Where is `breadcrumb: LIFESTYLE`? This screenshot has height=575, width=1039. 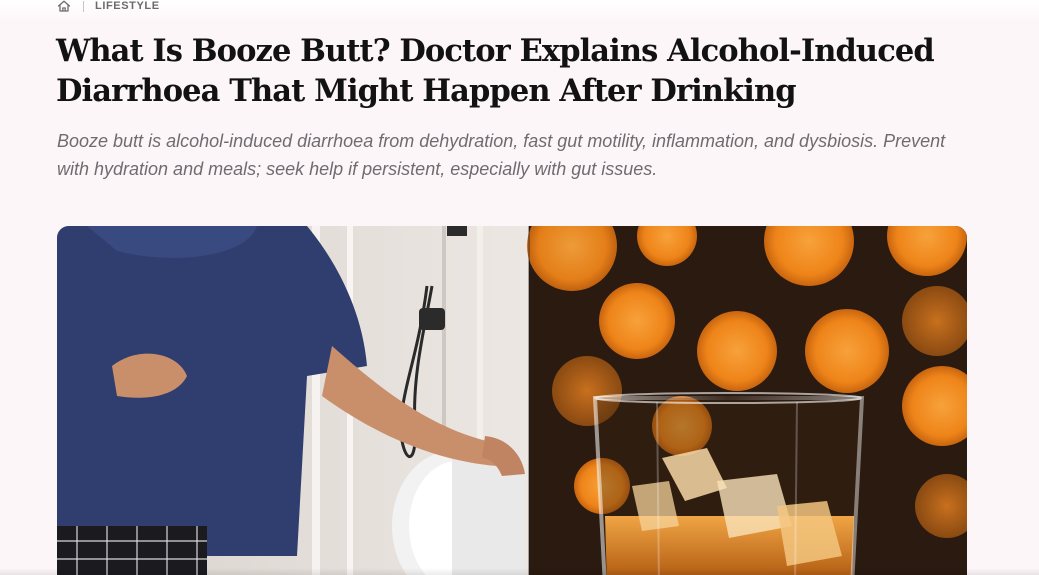 breadcrumb: LIFESTYLE is located at coordinates (108, 6).